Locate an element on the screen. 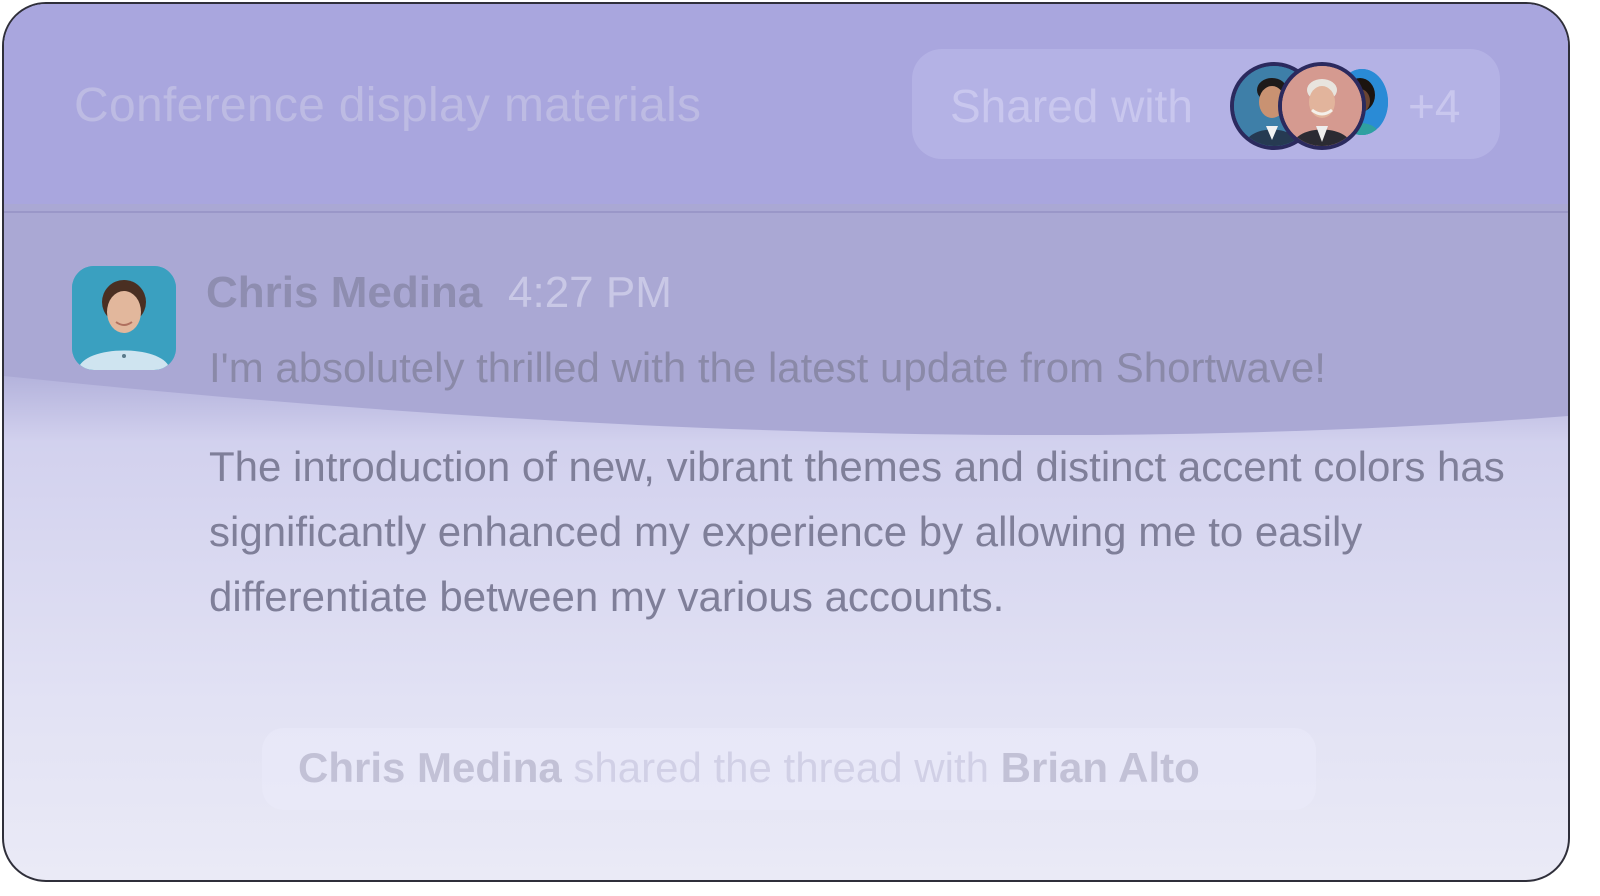 Image resolution: width=1600 pixels, height=896 pixels. shared-avatars is located at coordinates (1320, 106).